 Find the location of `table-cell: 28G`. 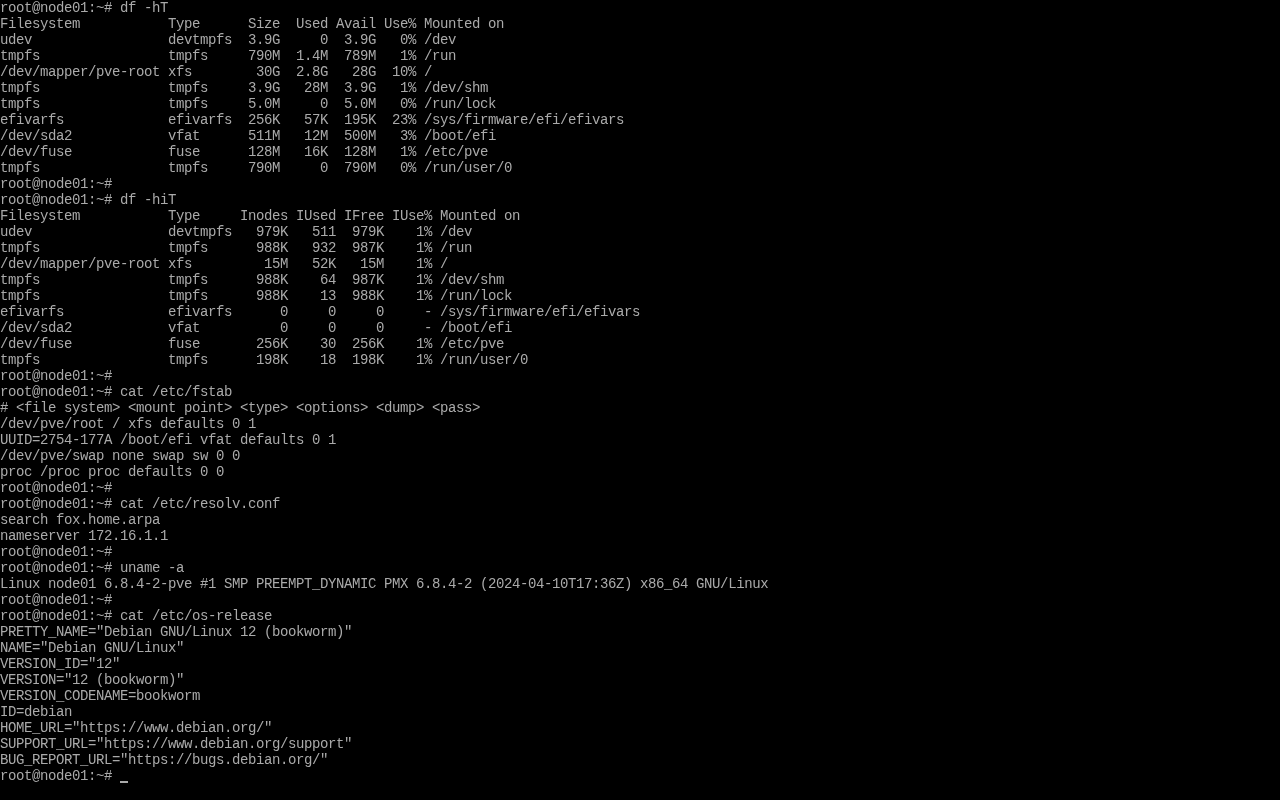

table-cell: 28G is located at coordinates (364, 72).